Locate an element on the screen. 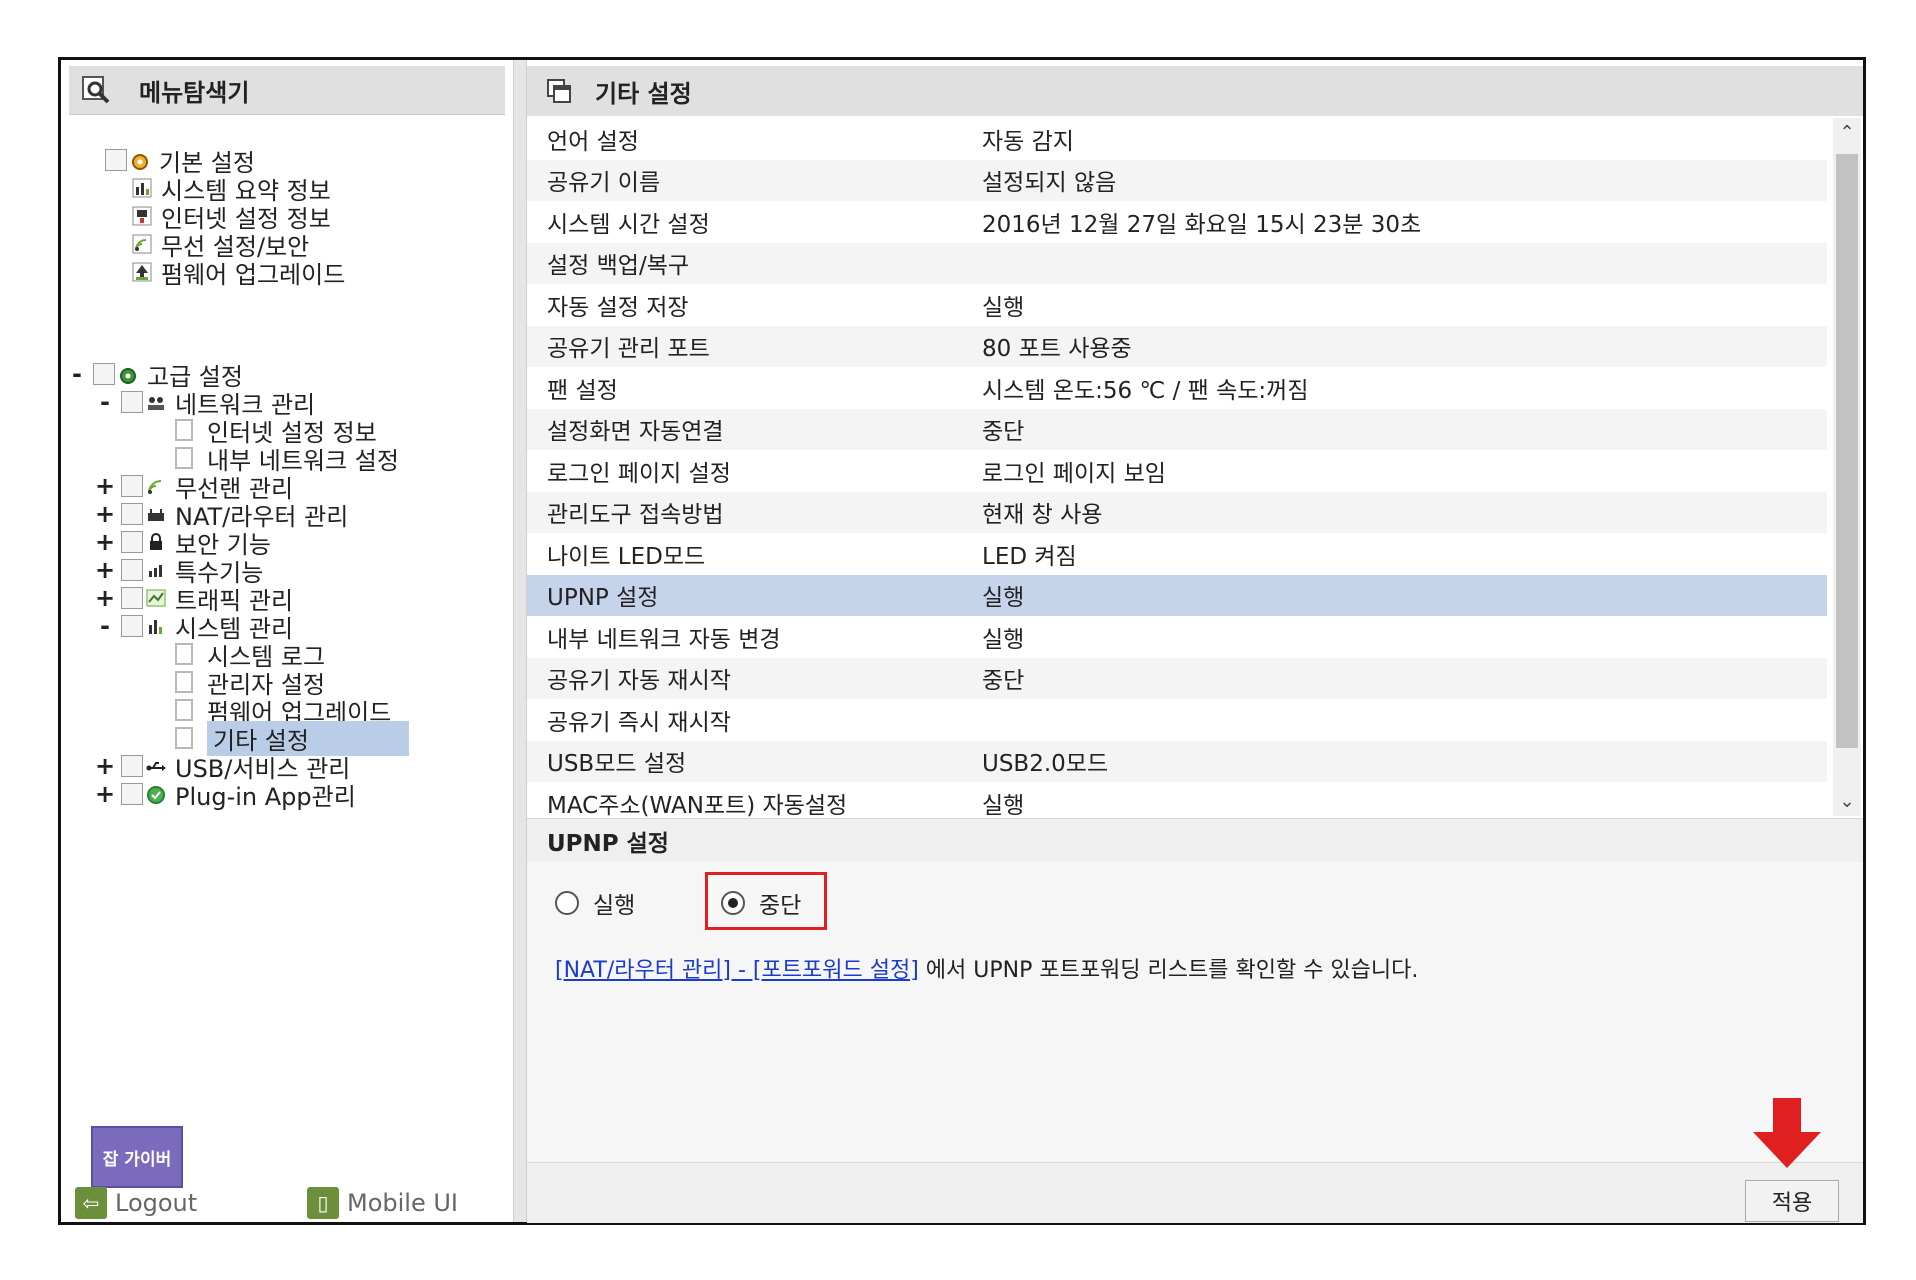 This screenshot has height=1280, width=1916. settings-header: 기타 설정 is located at coordinates (1195, 91).